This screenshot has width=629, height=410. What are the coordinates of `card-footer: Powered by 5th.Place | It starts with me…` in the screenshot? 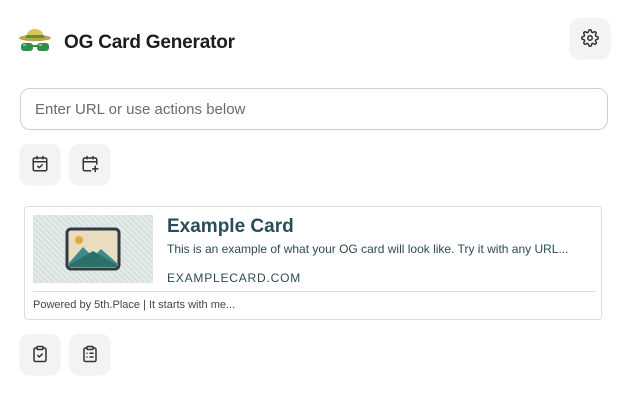 It's located at (134, 305).